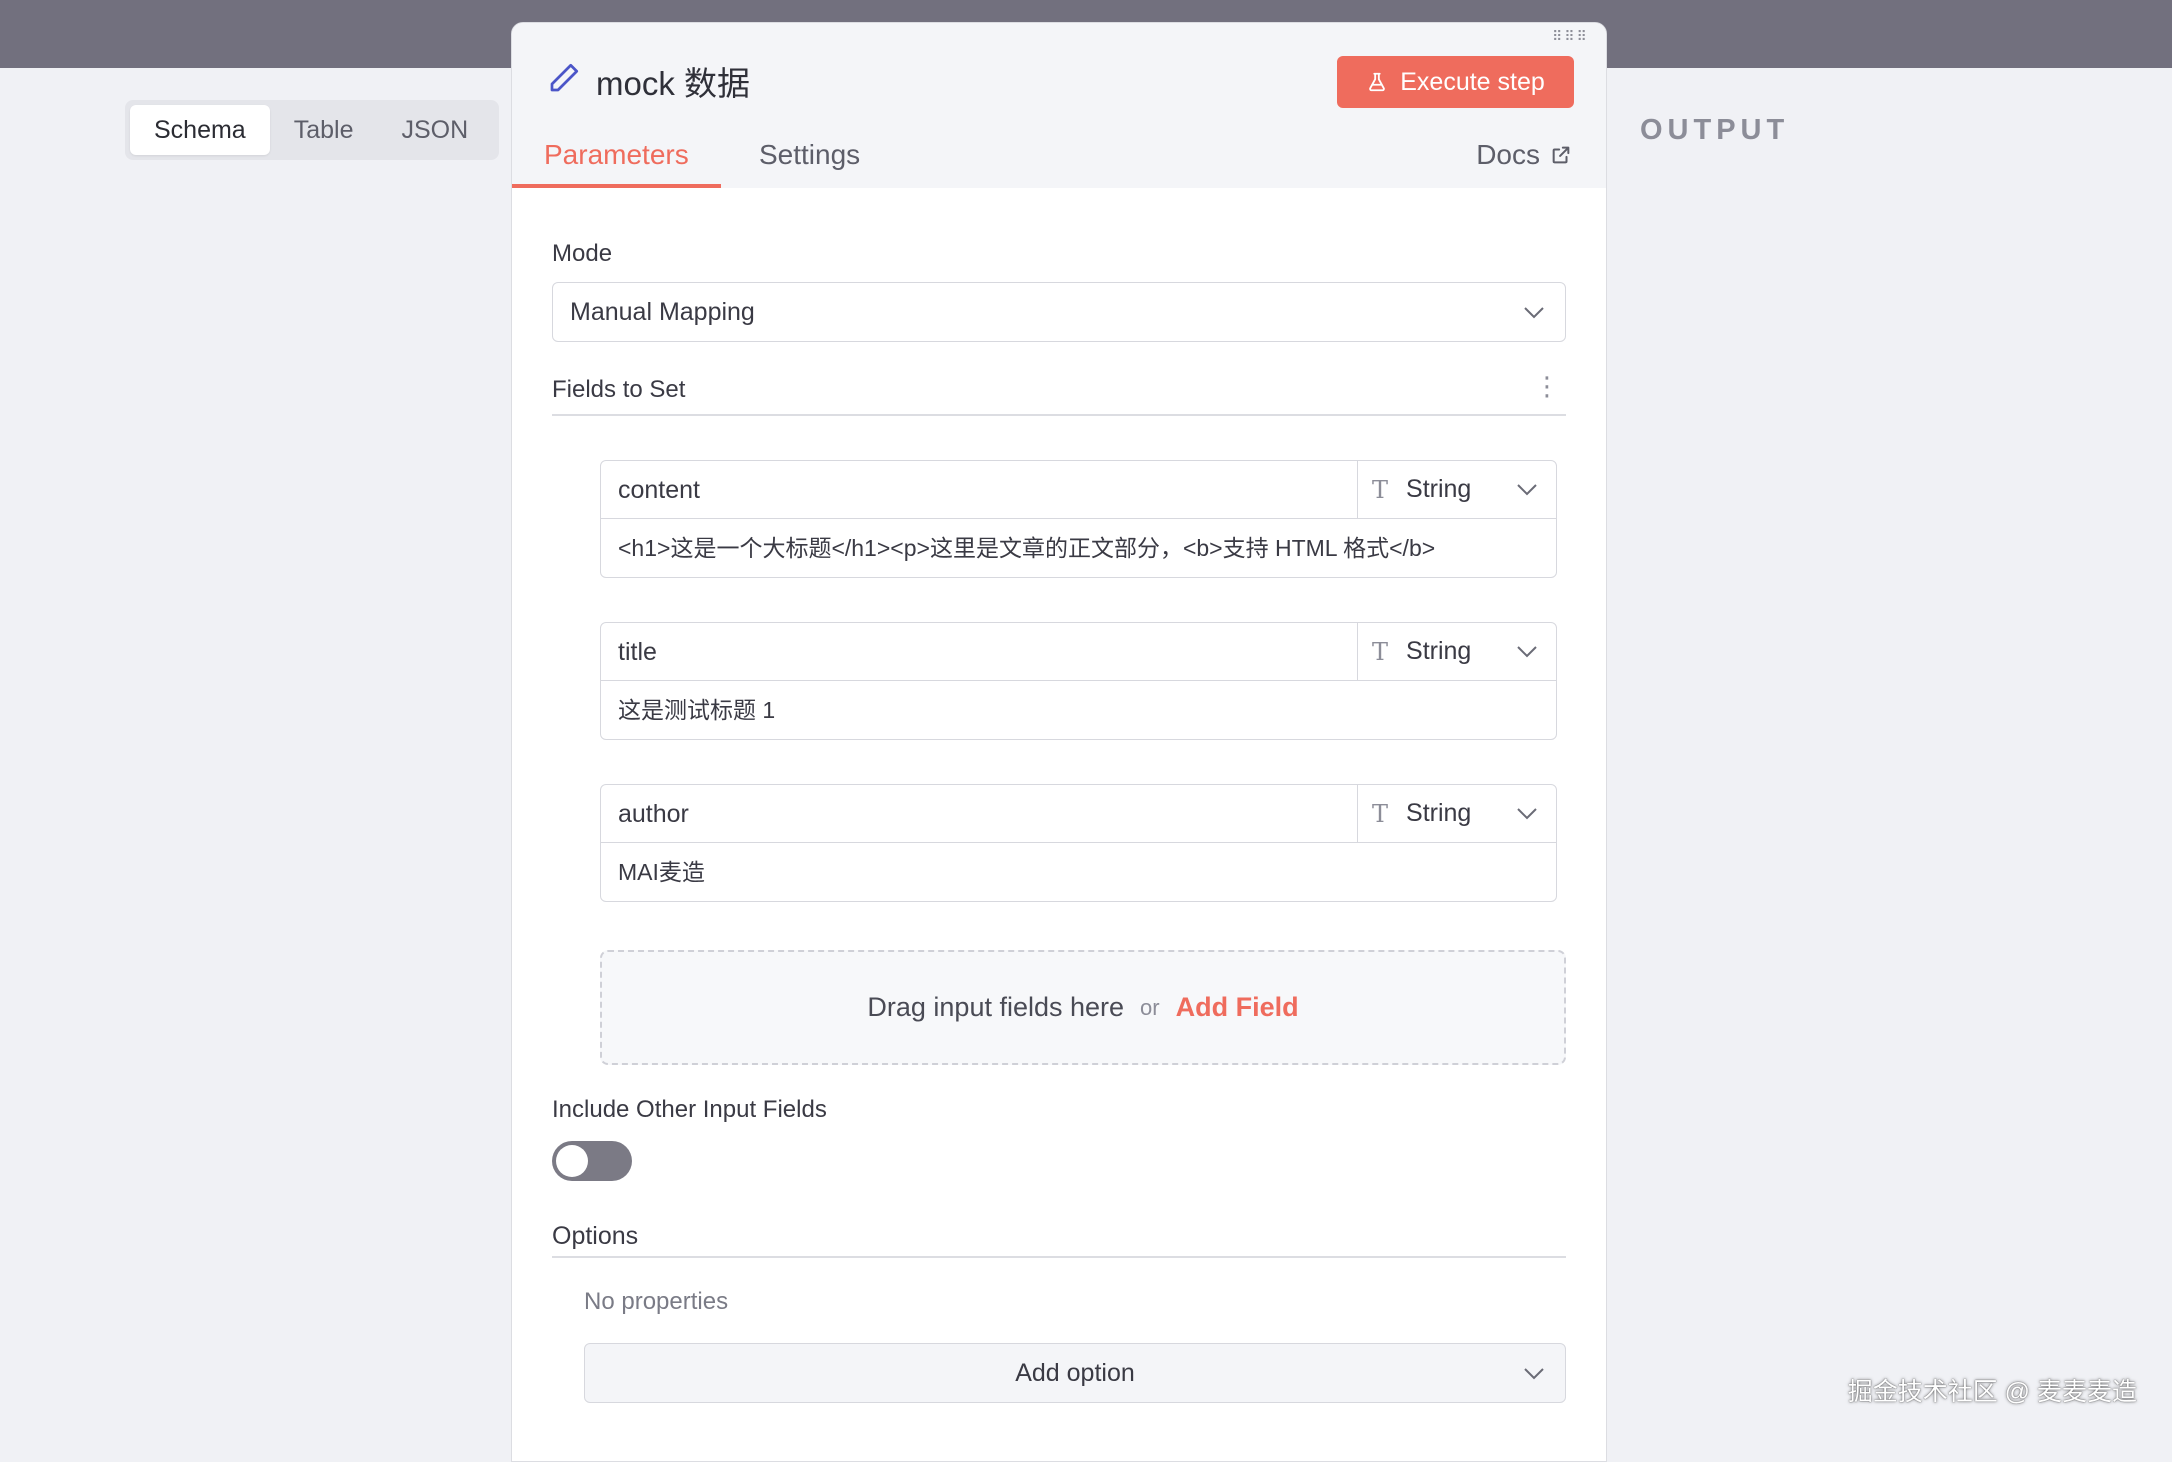  I want to click on tab-parameters: Parameters, so click(616, 160).